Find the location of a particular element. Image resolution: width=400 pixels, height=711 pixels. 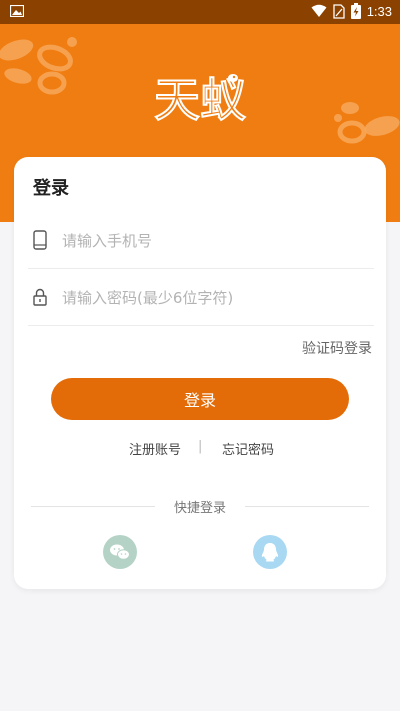

image-icon is located at coordinates (17, 11).